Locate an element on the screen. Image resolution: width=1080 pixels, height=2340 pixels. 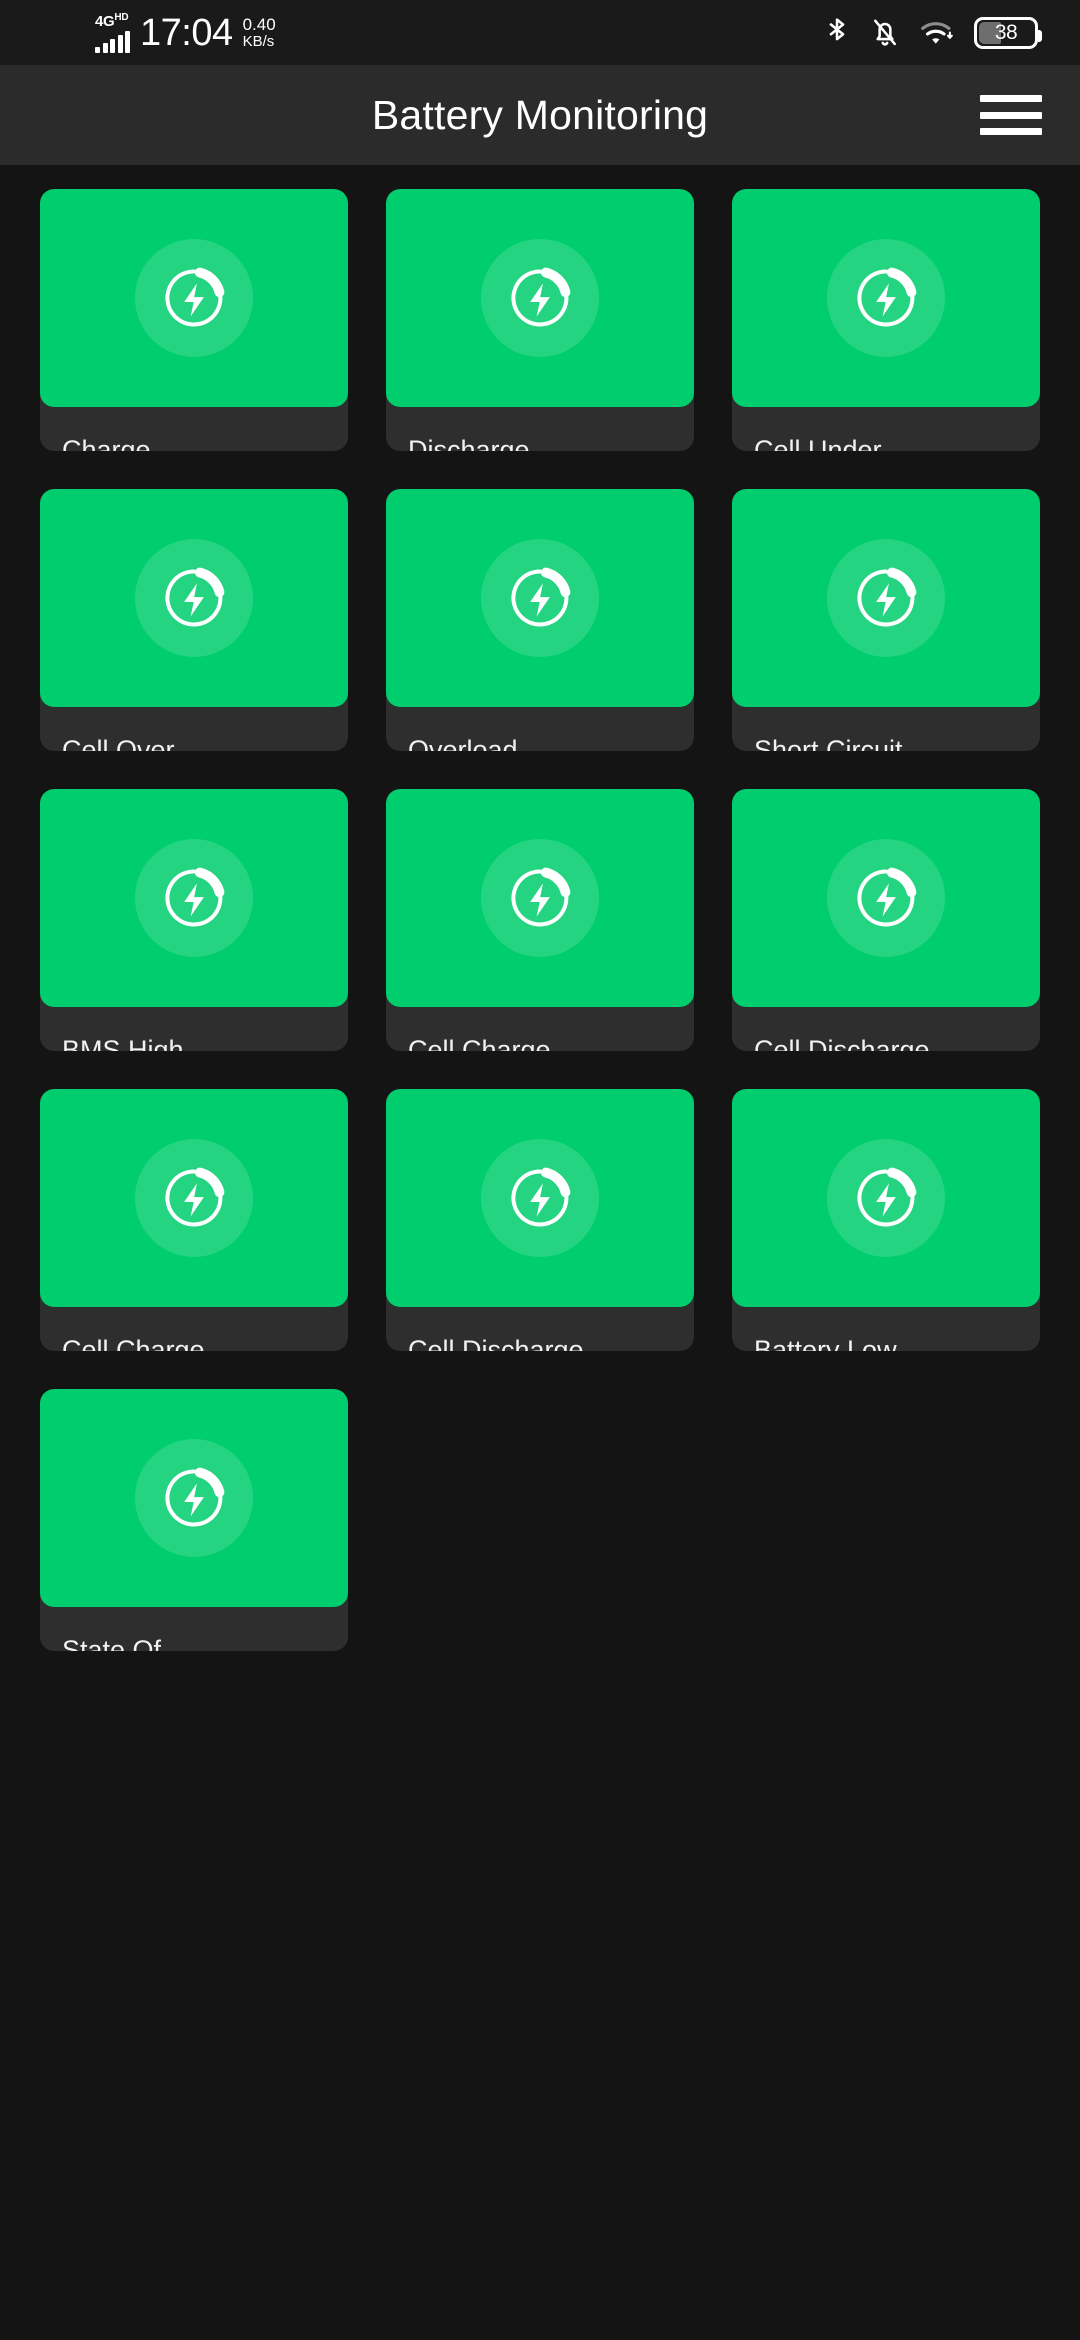
status-card-3: Cell Over Voltage is located at coordinates (194, 620).